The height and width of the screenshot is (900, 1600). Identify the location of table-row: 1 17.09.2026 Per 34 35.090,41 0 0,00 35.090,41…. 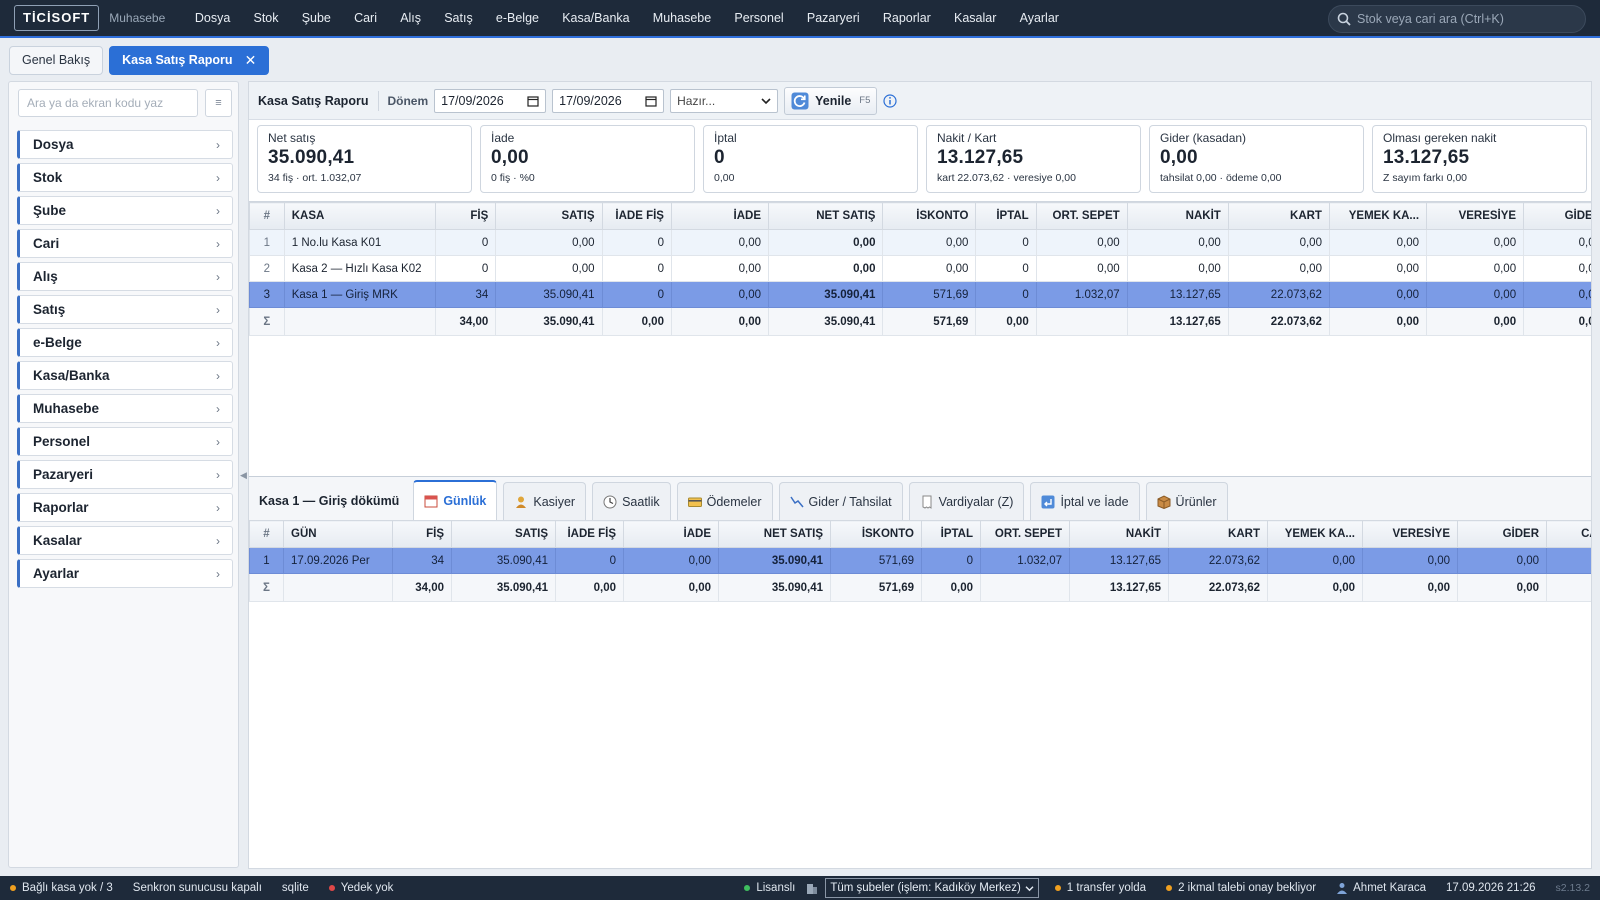
(920, 560).